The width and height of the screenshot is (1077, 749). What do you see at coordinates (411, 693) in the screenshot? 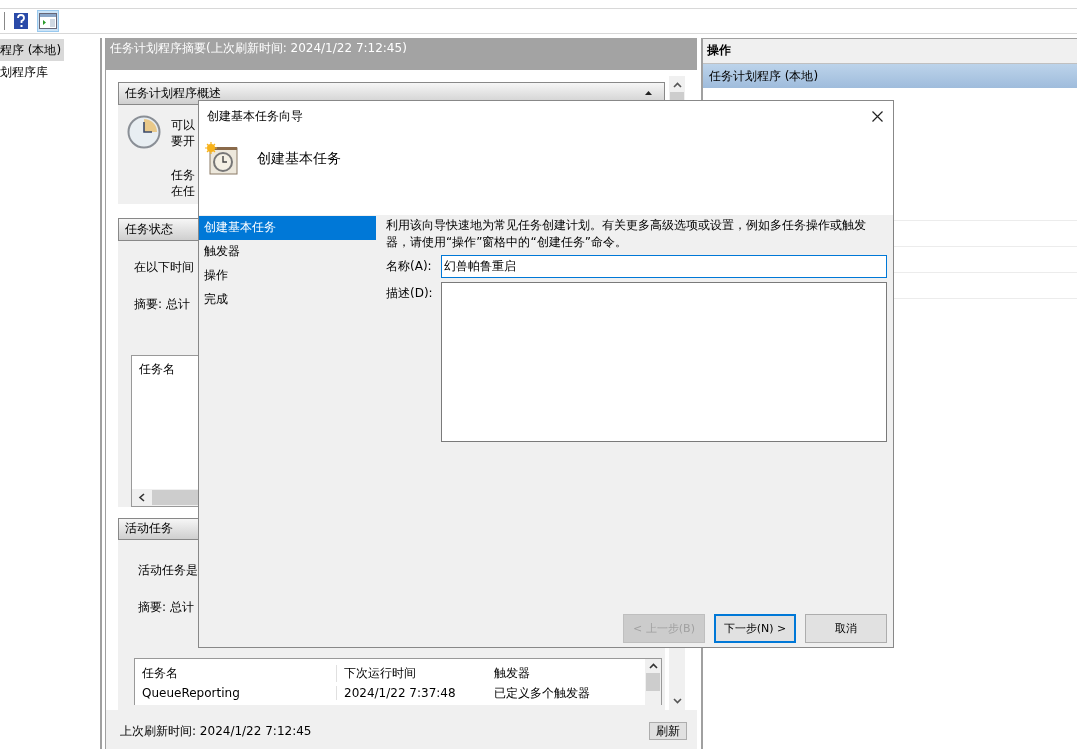
I see `table-cell: 2024/1/22 7:37:48` at bounding box center [411, 693].